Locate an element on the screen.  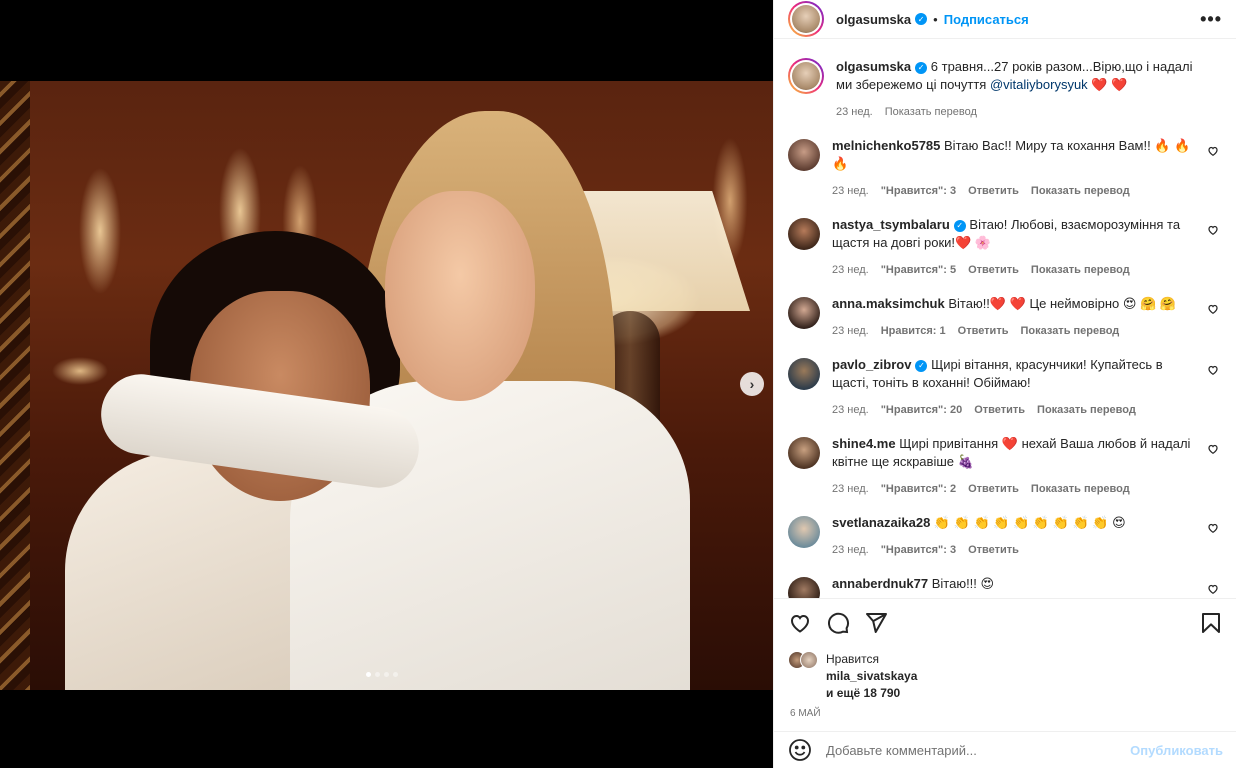
liker-username: mila_sivatskaya is located at coordinates (871, 676).